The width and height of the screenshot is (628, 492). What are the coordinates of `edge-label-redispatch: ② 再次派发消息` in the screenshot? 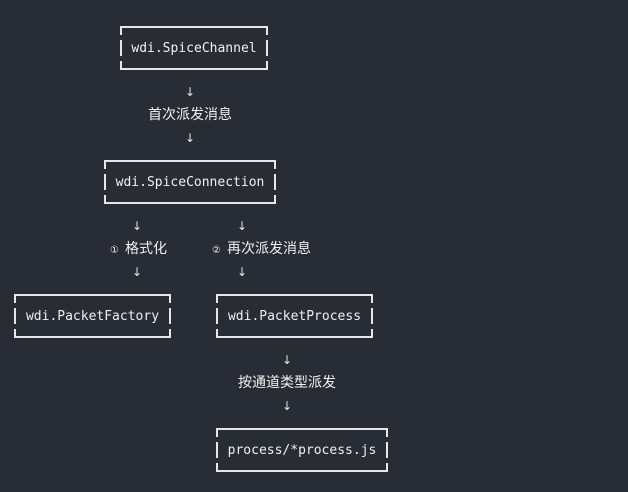 It's located at (261, 250).